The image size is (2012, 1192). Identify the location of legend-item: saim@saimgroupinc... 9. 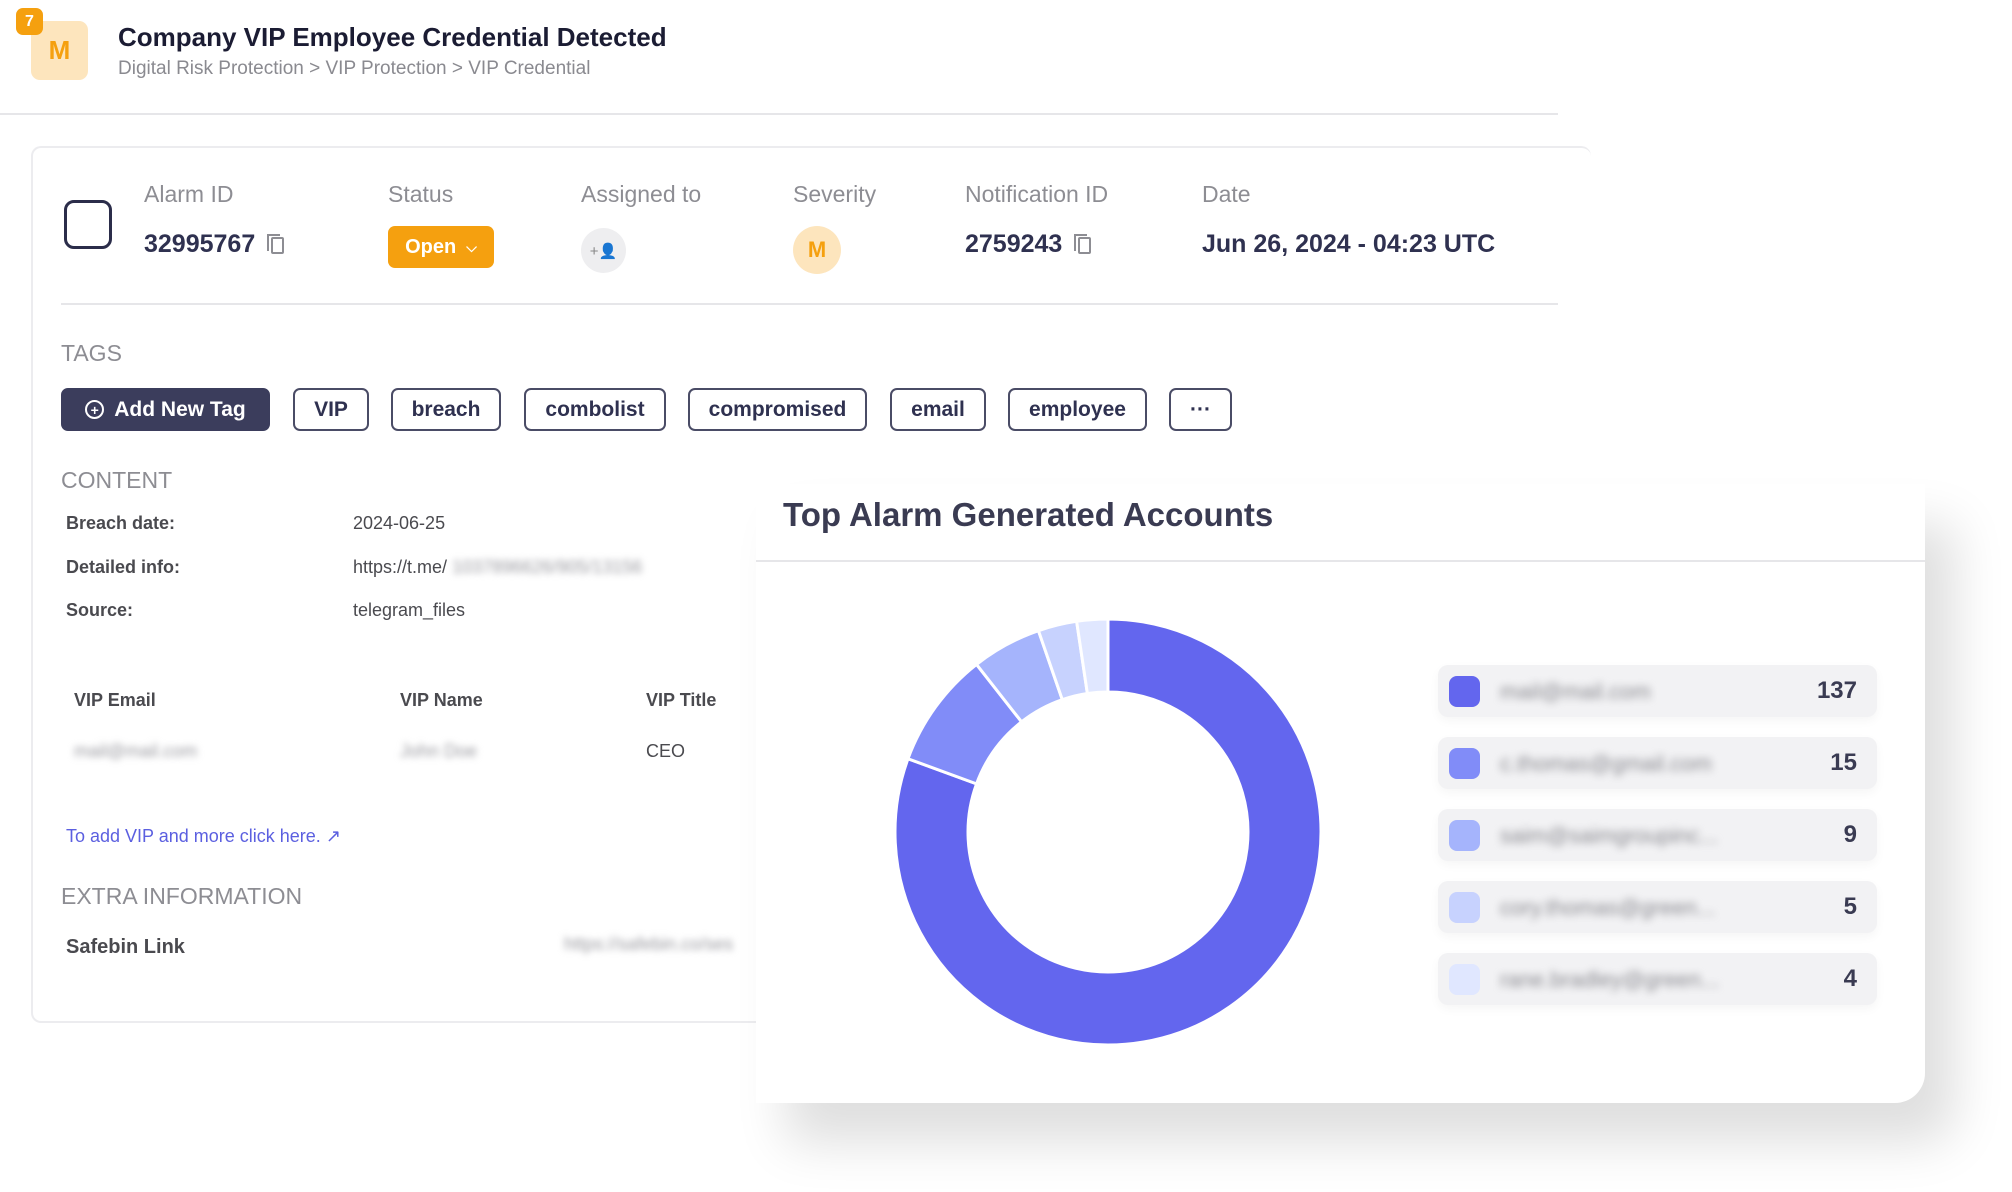
(1657, 835).